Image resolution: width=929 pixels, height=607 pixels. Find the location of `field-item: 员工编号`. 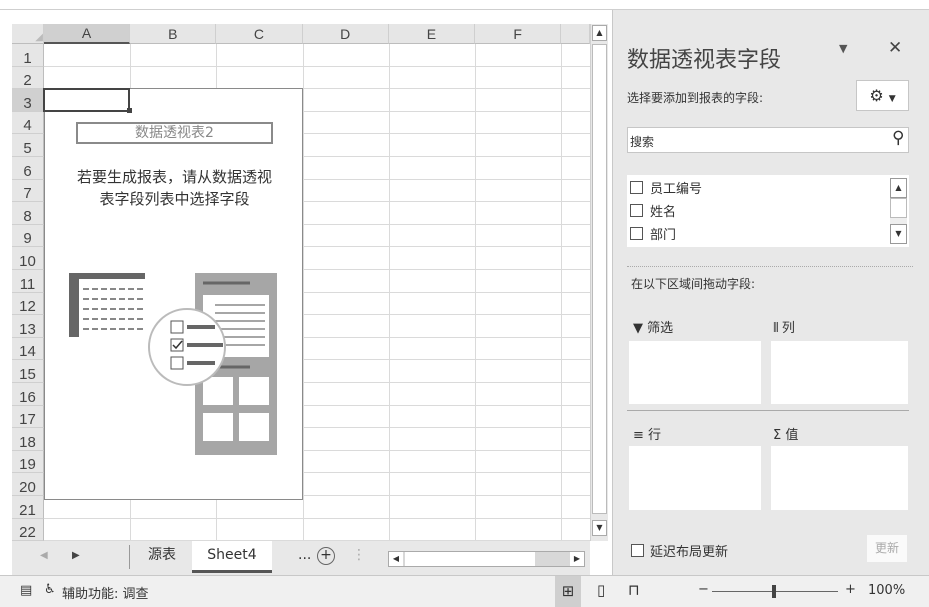

field-item: 员工编号 is located at coordinates (666, 187).